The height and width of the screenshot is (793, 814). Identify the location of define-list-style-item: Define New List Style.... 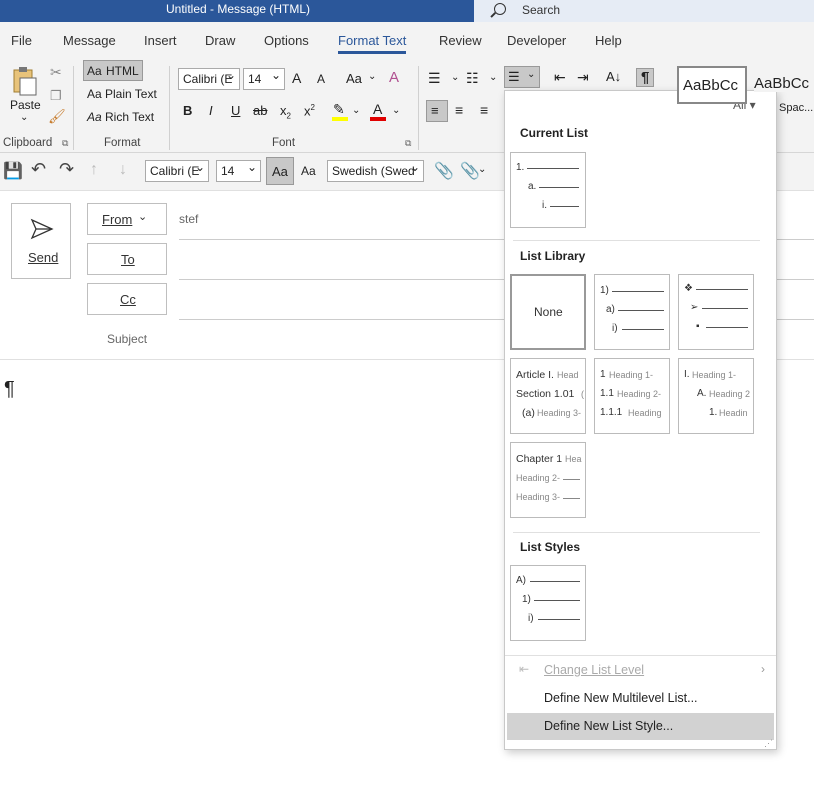
(640, 726).